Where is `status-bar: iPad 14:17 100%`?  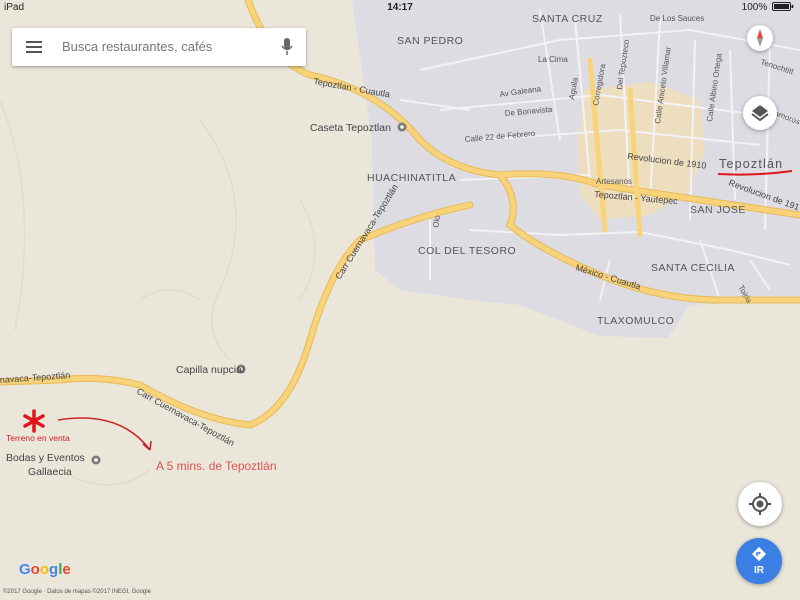 status-bar: iPad 14:17 100% is located at coordinates (400, 8).